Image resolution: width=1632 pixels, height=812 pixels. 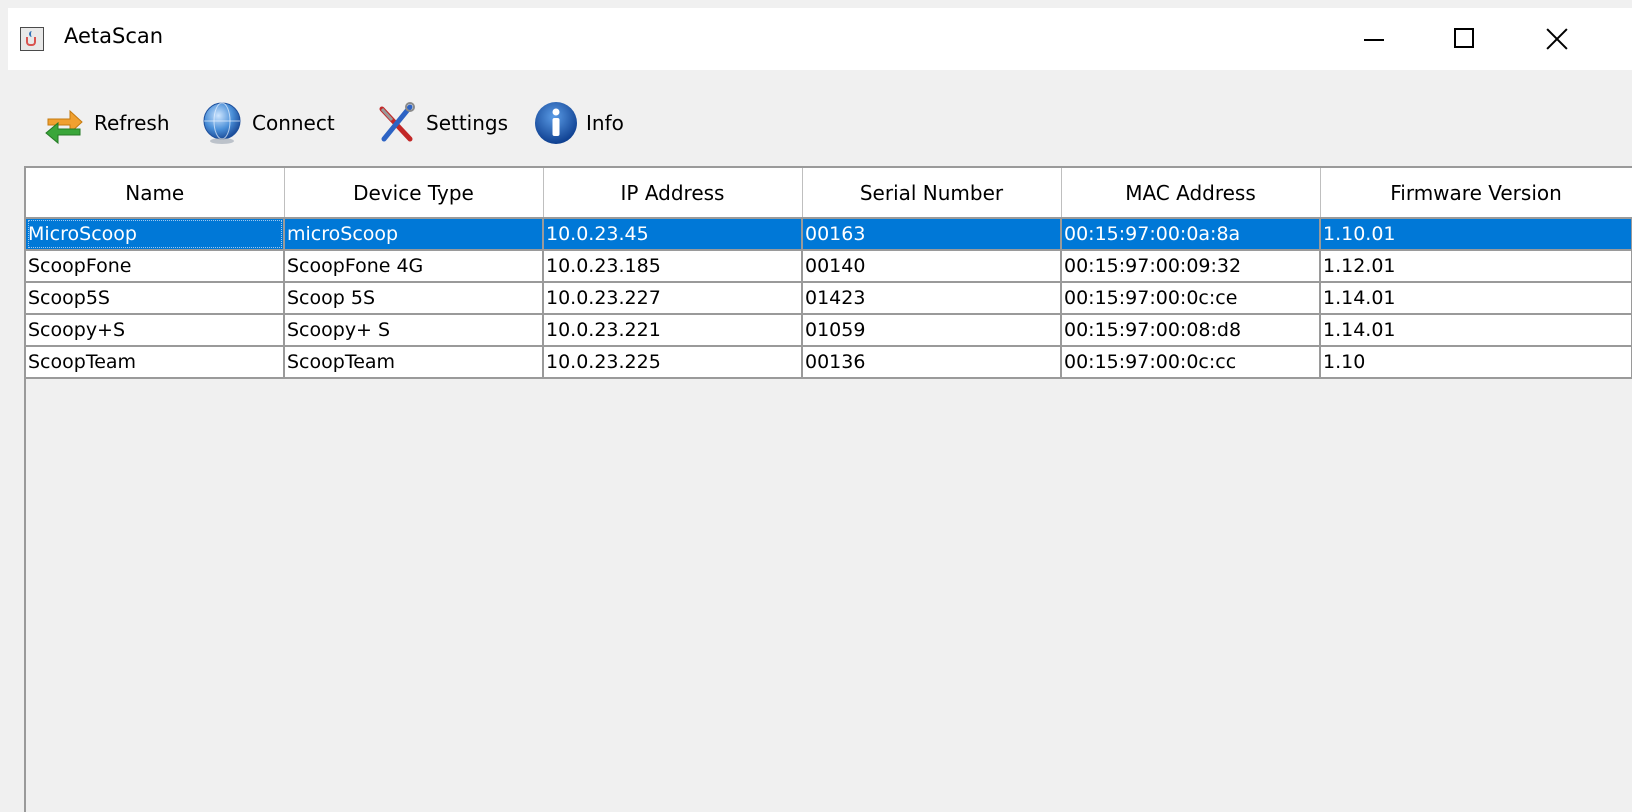 I want to click on cell-name: MicroScoop, so click(x=155, y=234).